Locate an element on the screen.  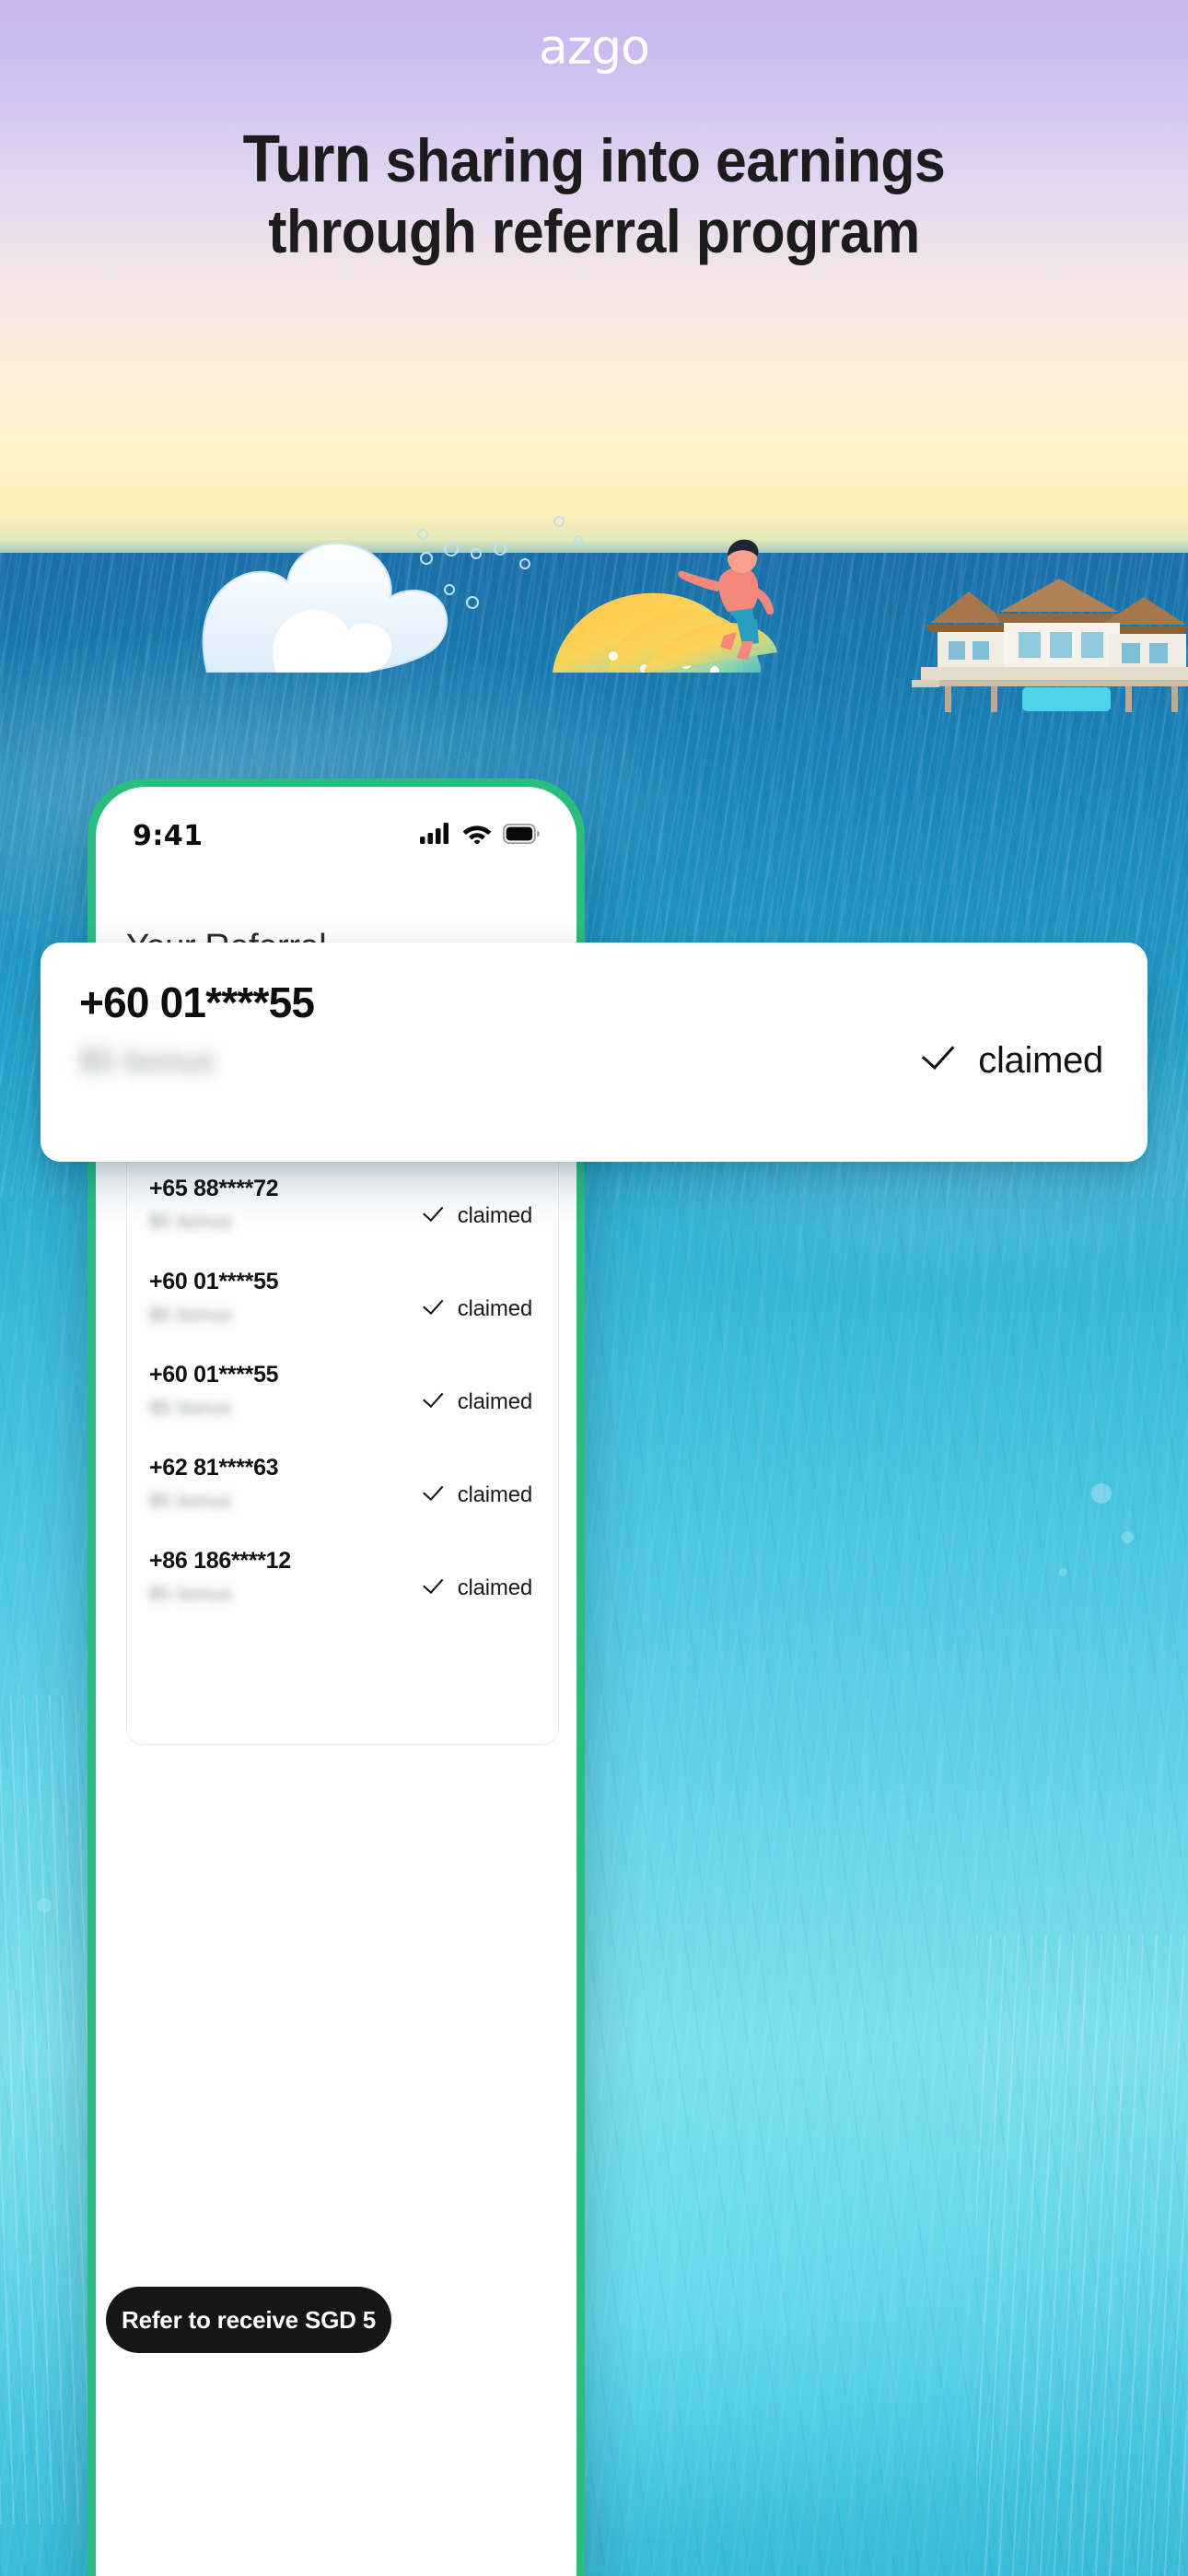
highlight-status-badge: claimed is located at coordinates (1019, 1061).